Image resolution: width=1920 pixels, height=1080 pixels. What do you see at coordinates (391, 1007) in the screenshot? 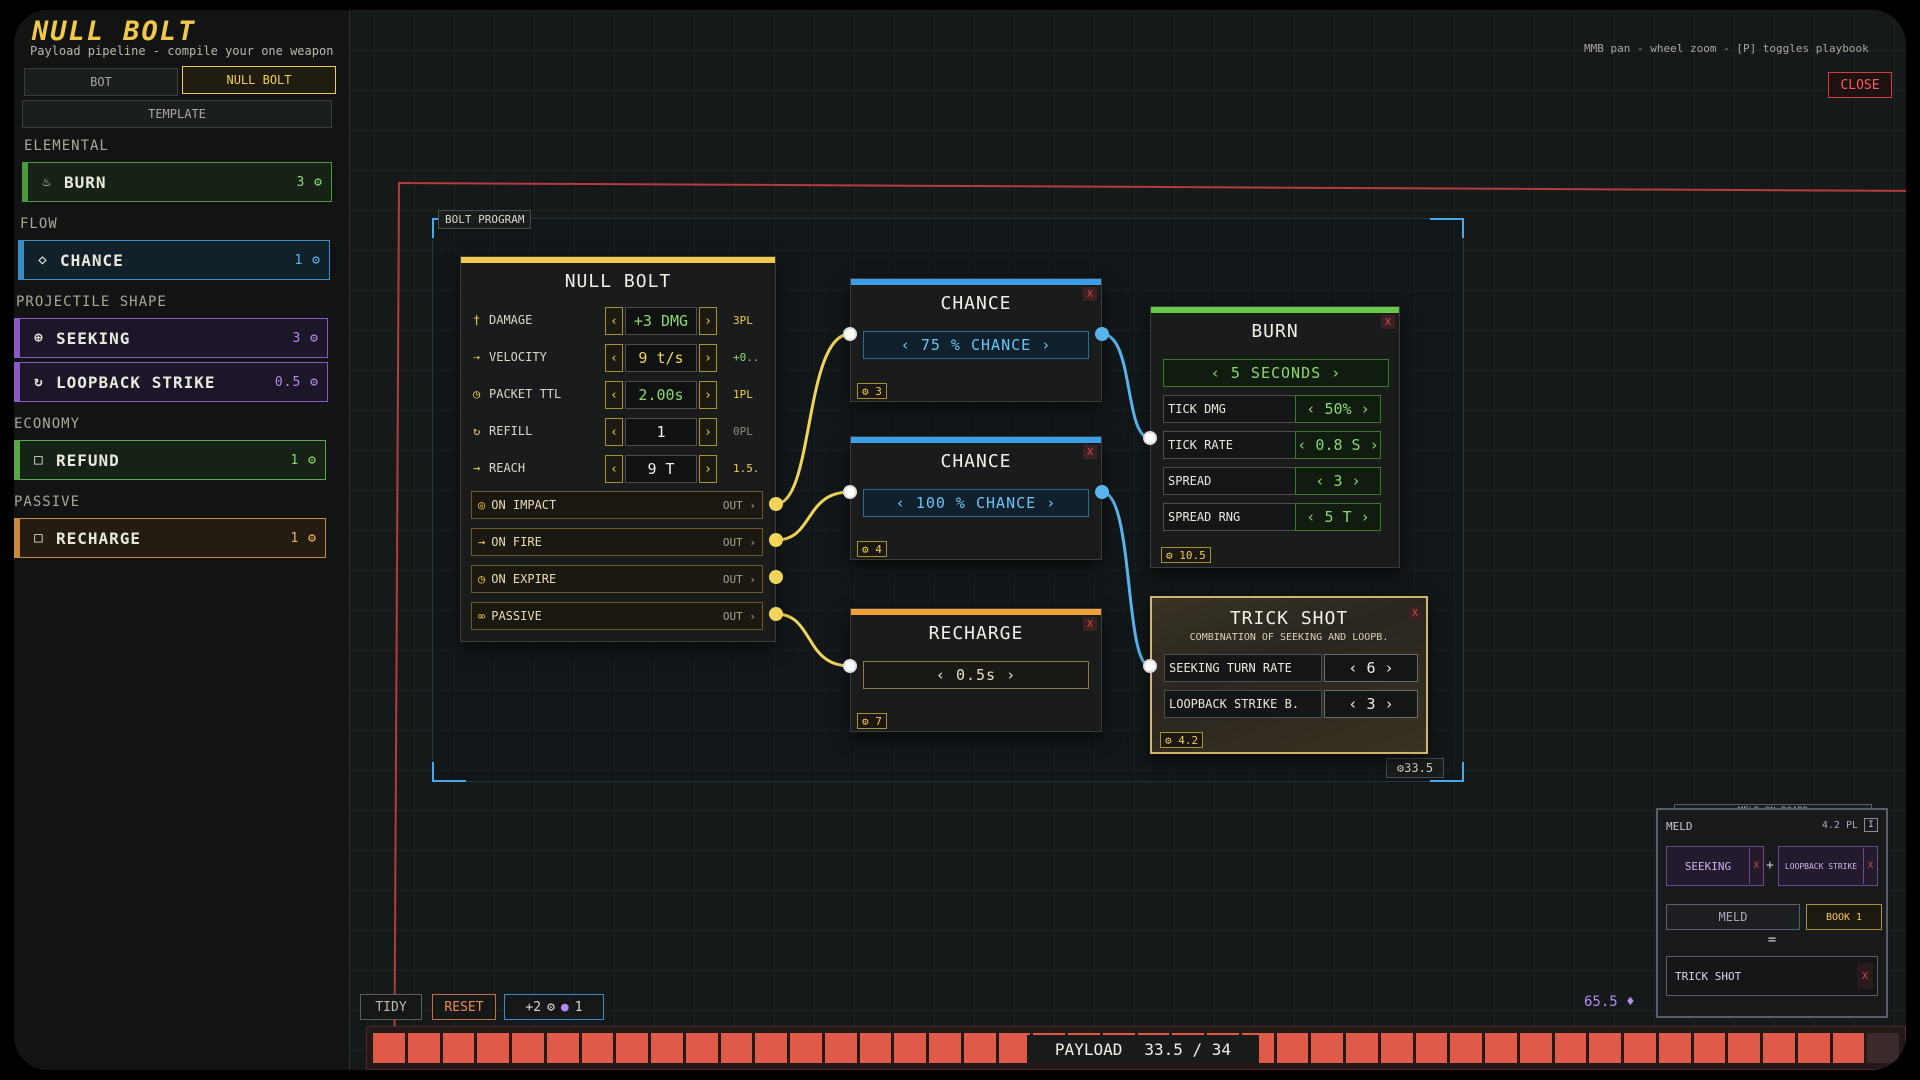
I see `tidy-button: TIDY` at bounding box center [391, 1007].